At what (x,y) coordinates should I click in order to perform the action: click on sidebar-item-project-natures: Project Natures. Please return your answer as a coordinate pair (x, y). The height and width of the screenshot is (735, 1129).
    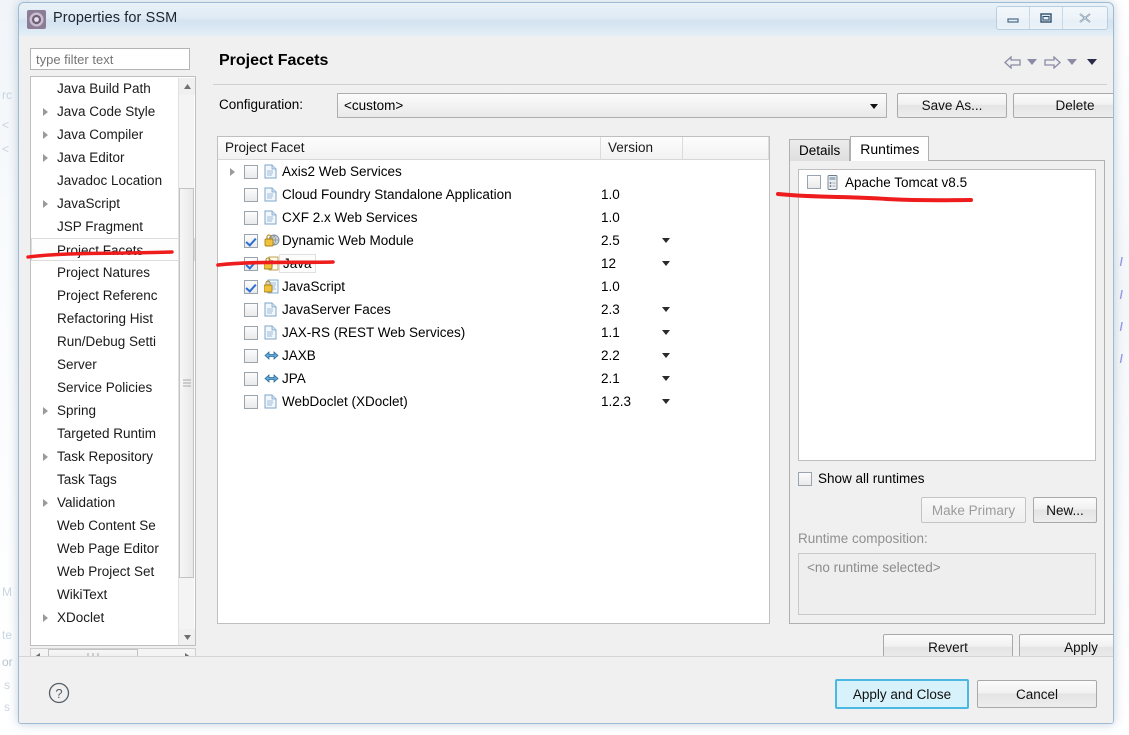
    Looking at the image, I should click on (113, 272).